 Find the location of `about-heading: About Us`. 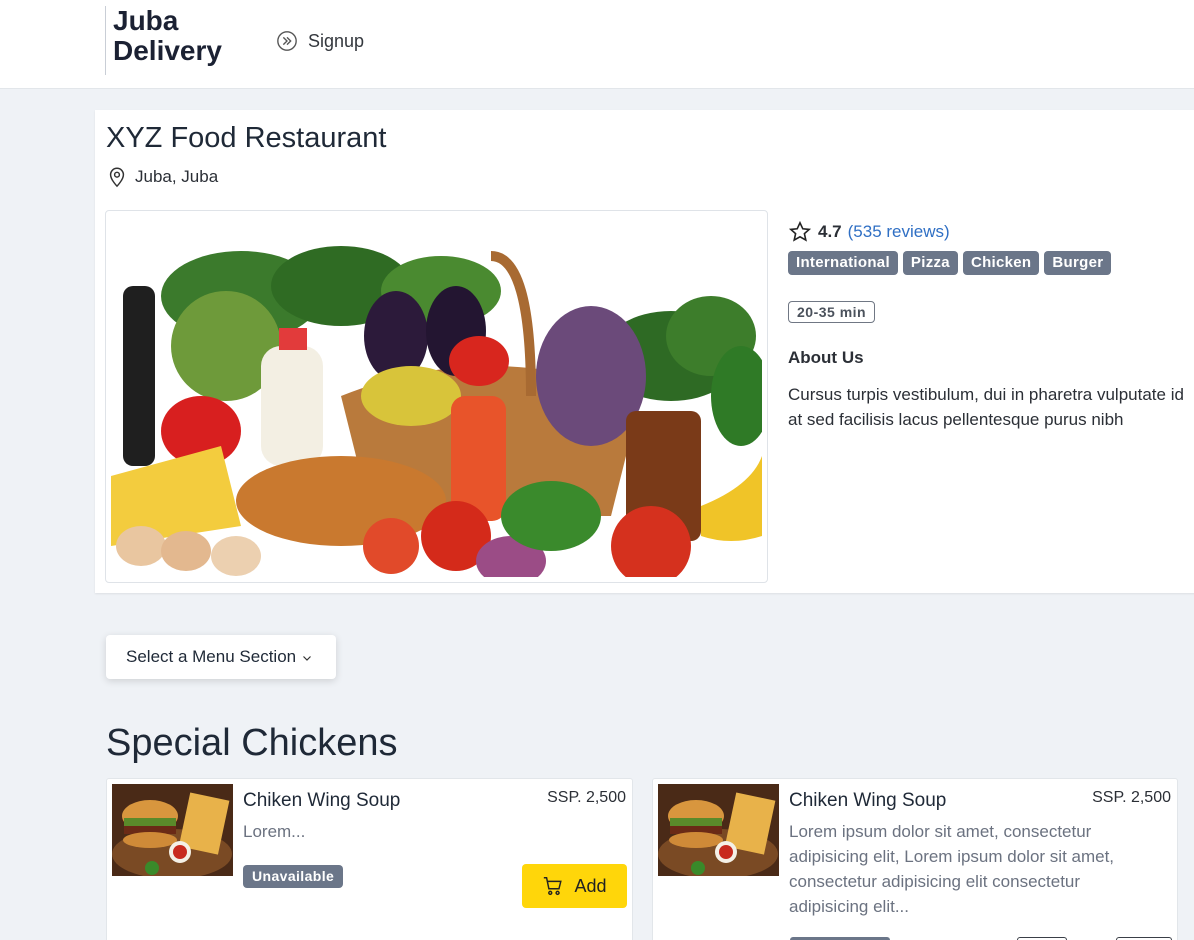

about-heading: About Us is located at coordinates (826, 357).